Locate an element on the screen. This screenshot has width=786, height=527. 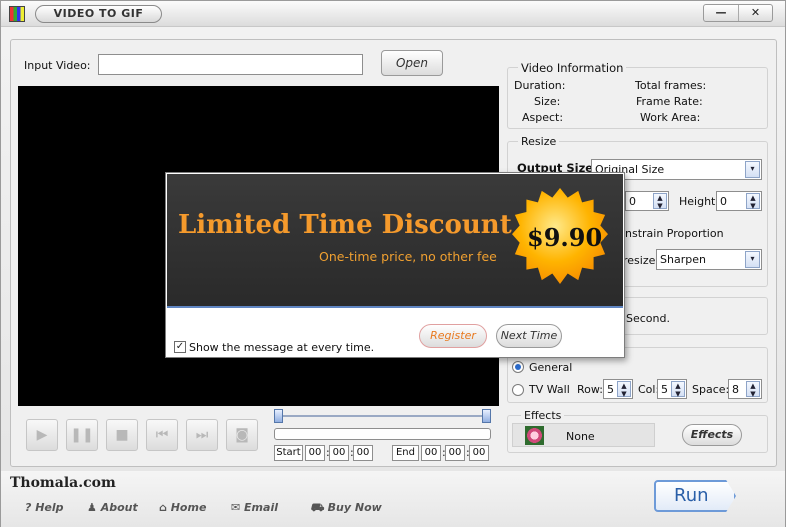
skip-forward-icon: ⏭ is located at coordinates (202, 435).